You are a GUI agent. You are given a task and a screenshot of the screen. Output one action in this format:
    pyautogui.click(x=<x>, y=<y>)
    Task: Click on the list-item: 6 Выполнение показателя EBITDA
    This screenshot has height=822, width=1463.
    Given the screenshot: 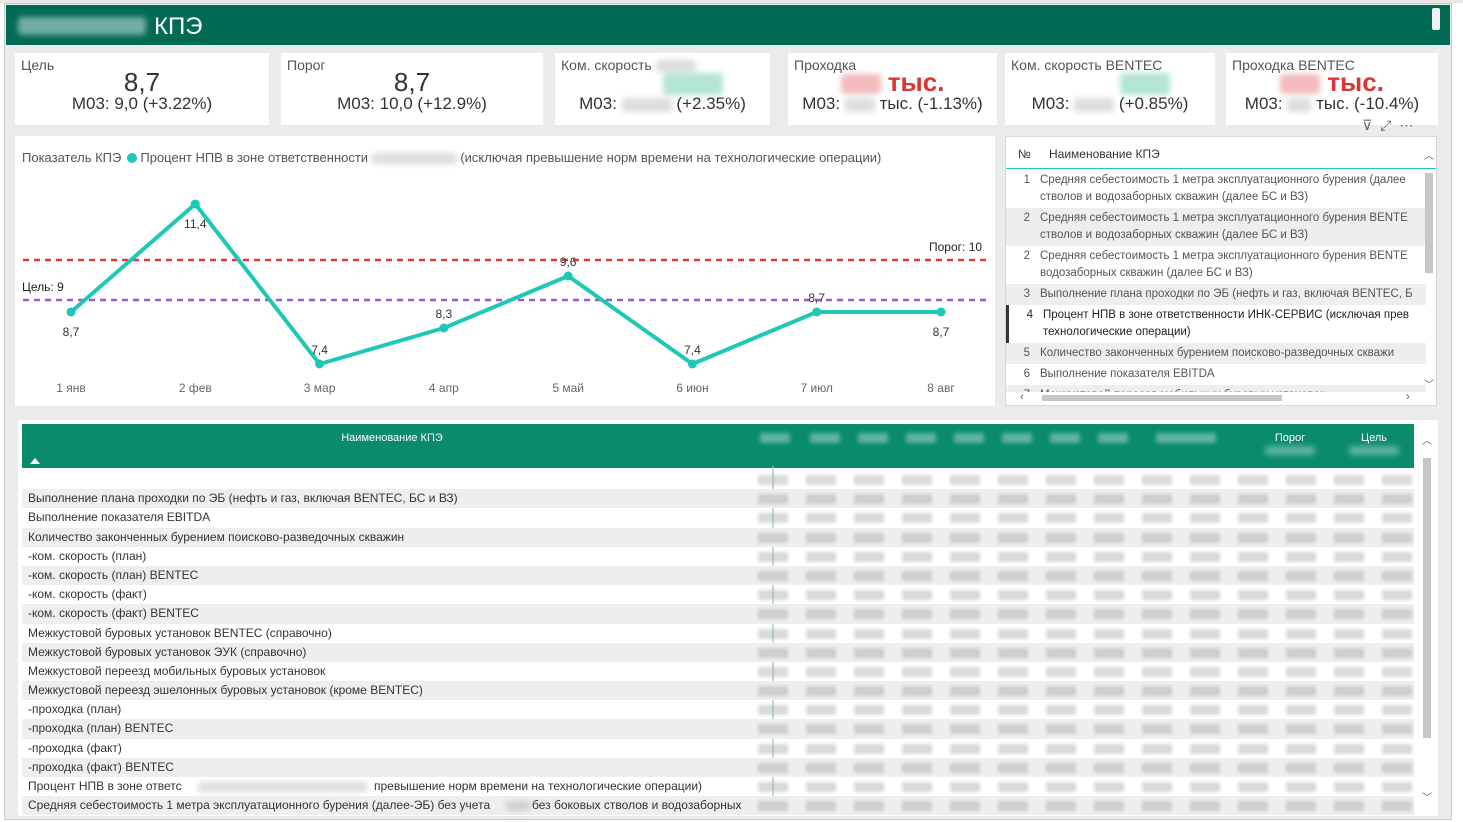 What is the action you would take?
    pyautogui.click(x=1216, y=374)
    